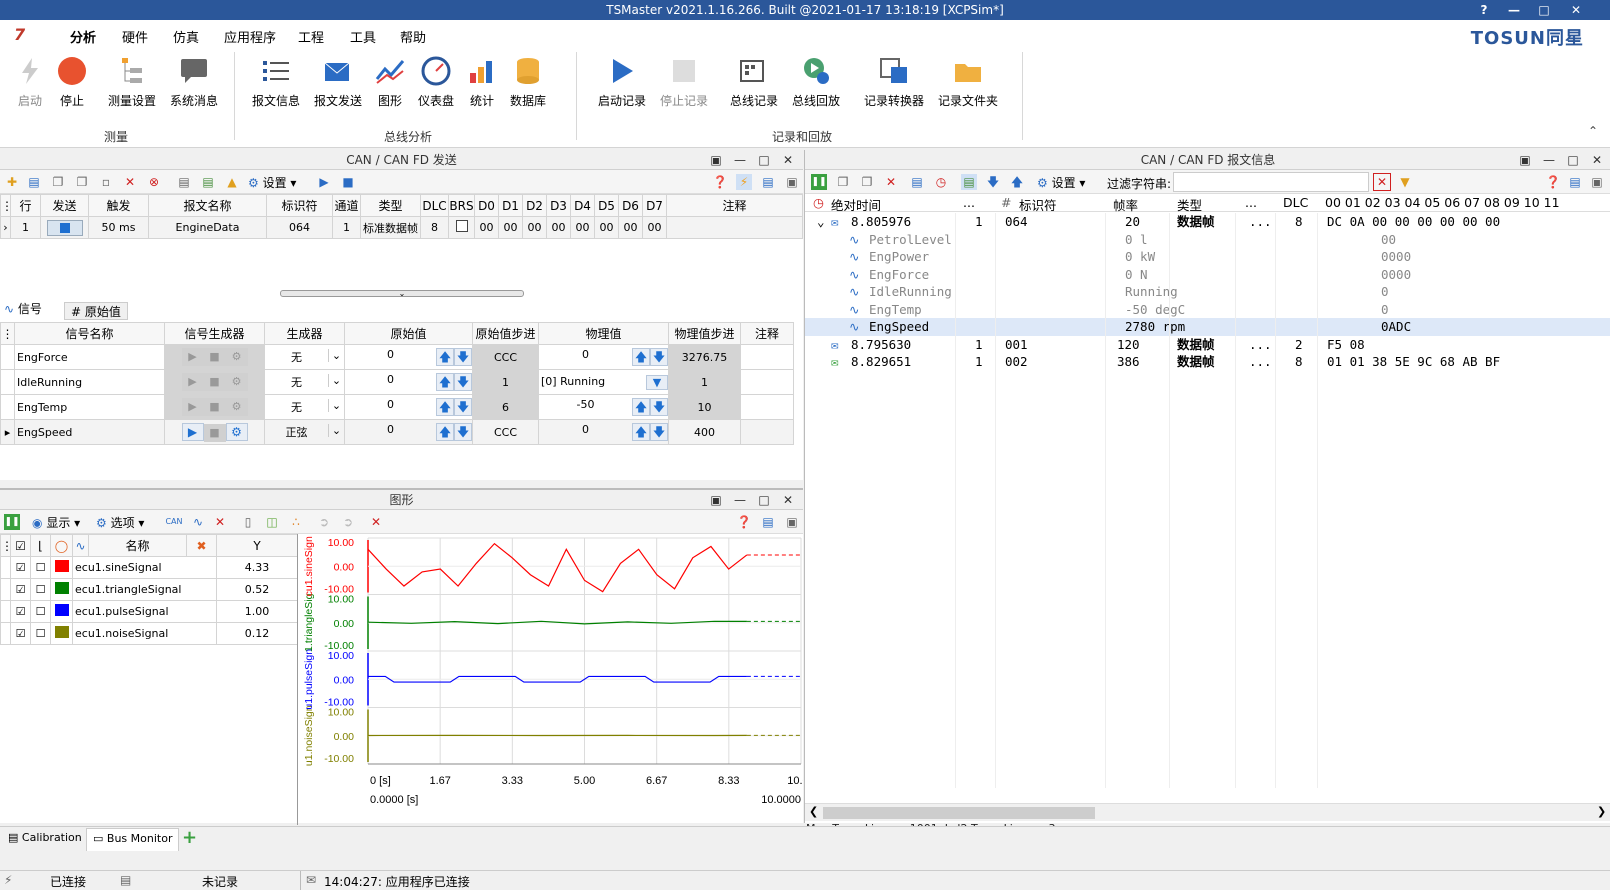 The image size is (1610, 890). I want to click on duplicate-icon: ❐, so click(82, 182).